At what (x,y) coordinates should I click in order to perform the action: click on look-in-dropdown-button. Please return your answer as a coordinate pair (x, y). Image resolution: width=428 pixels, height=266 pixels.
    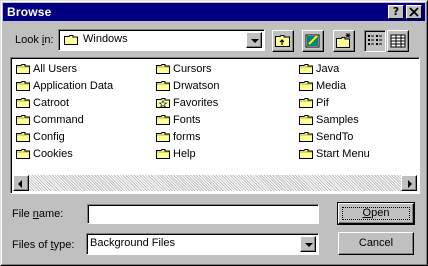
    Looking at the image, I should click on (254, 40).